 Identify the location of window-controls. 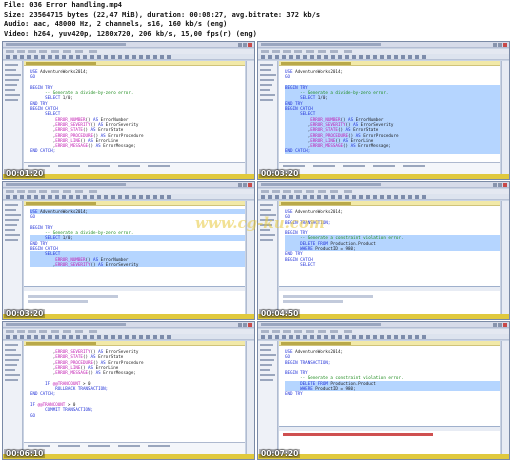
(500, 325).